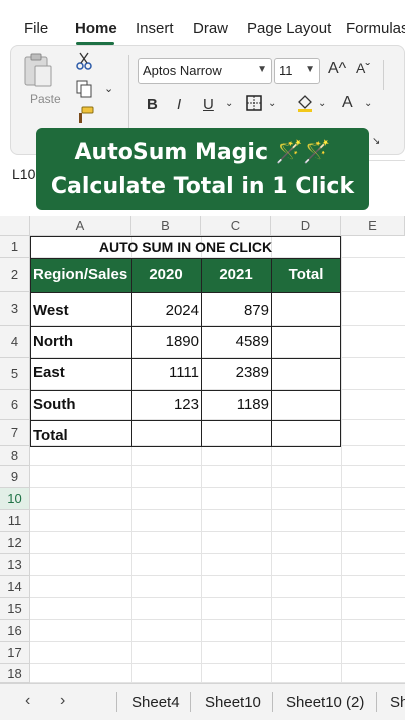  I want to click on table-title: AUTO SUM IN ONE CLICK, so click(185, 247).